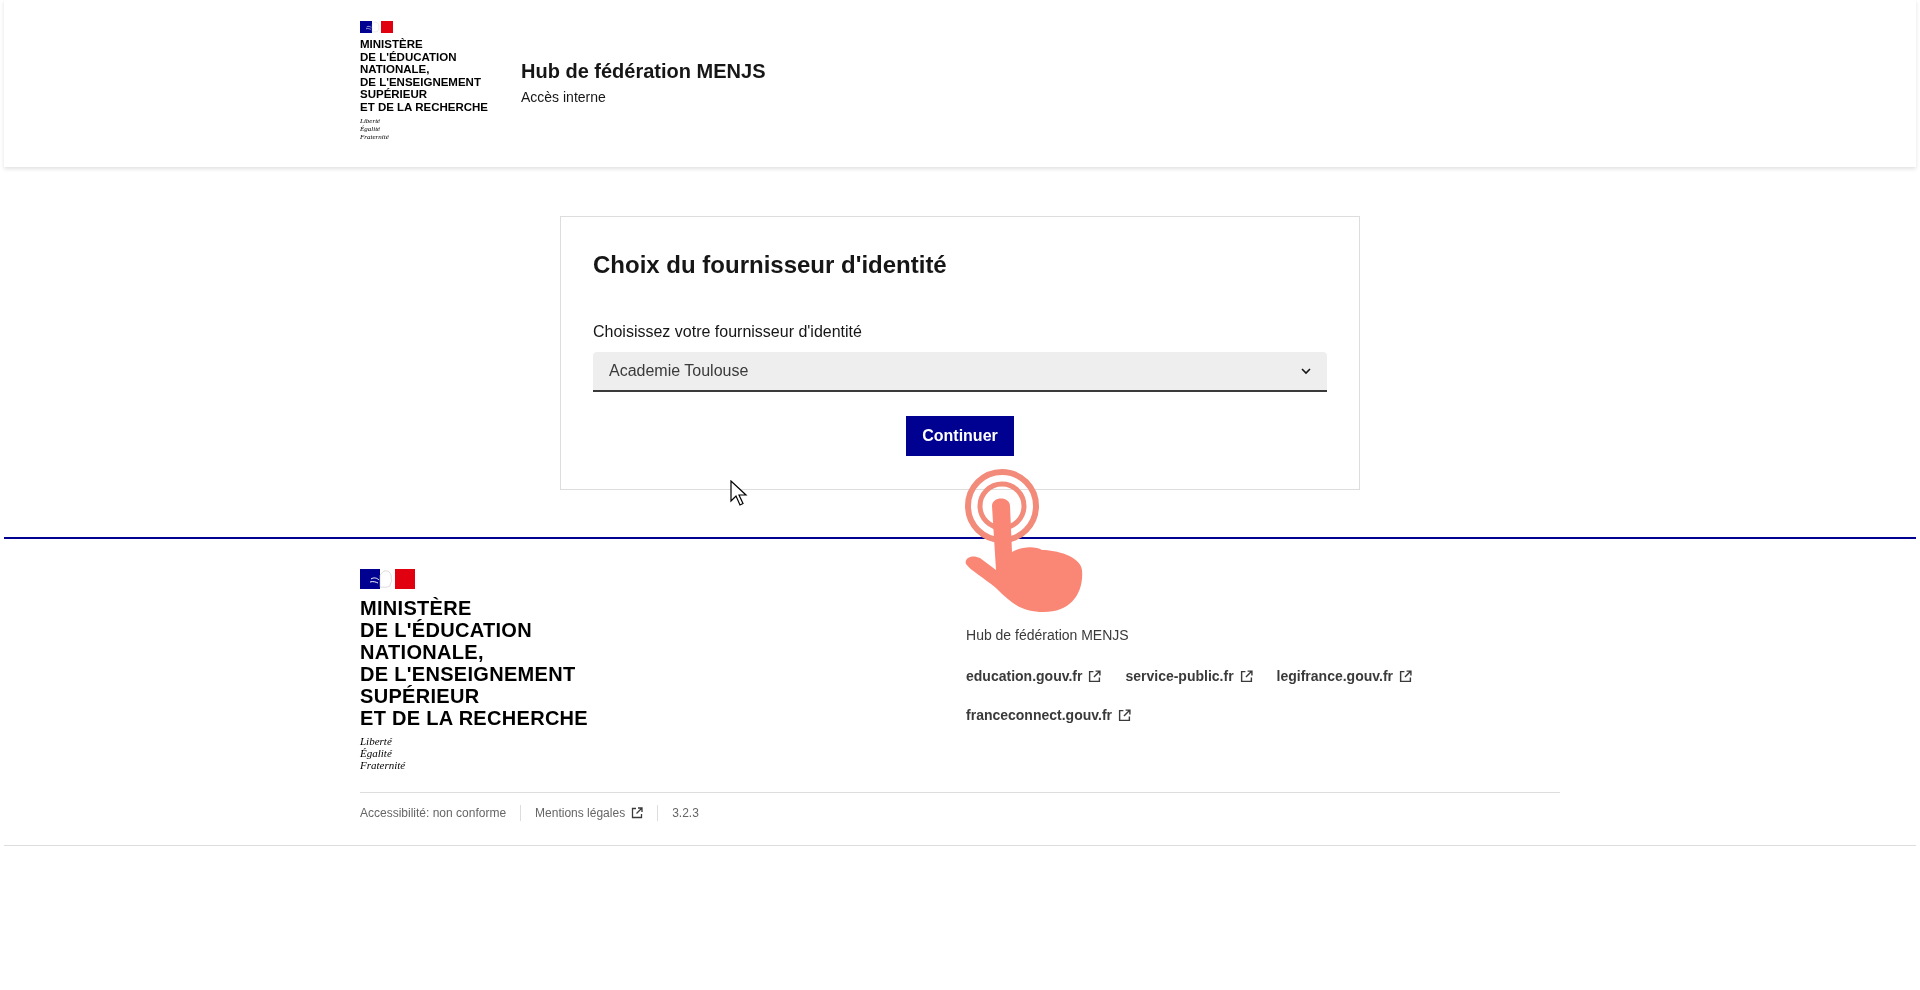 The height and width of the screenshot is (990, 1920). What do you see at coordinates (564, 97) in the screenshot?
I see `service-tagline: Accès interne` at bounding box center [564, 97].